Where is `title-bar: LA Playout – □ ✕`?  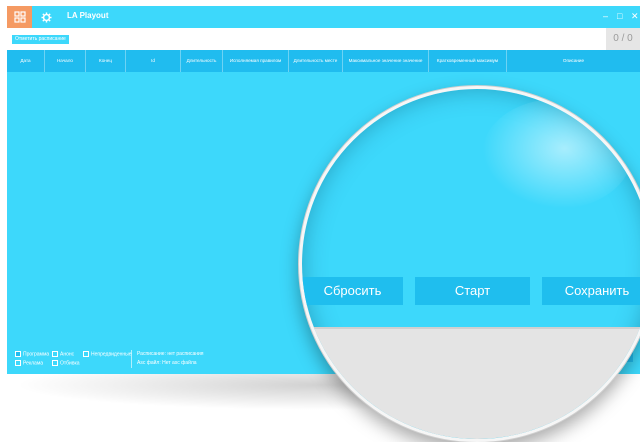
title-bar: LA Playout – □ ✕ is located at coordinates (323, 17).